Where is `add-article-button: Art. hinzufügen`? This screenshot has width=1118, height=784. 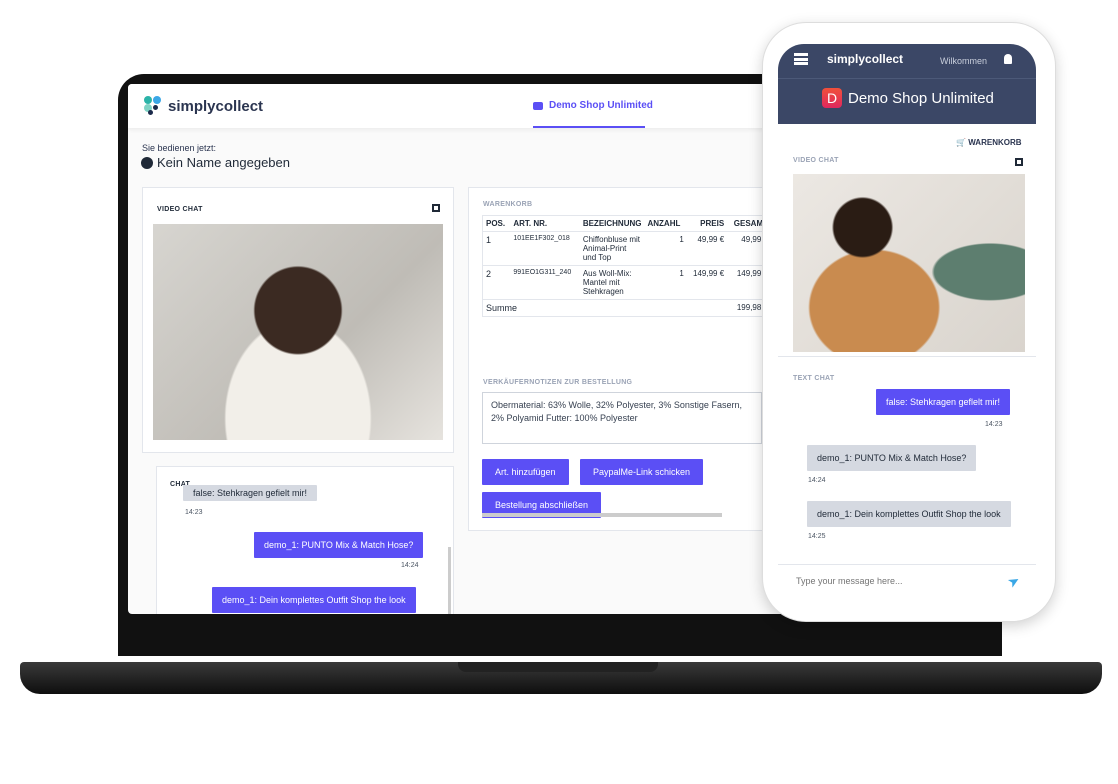
add-article-button: Art. hinzufügen is located at coordinates (525, 472).